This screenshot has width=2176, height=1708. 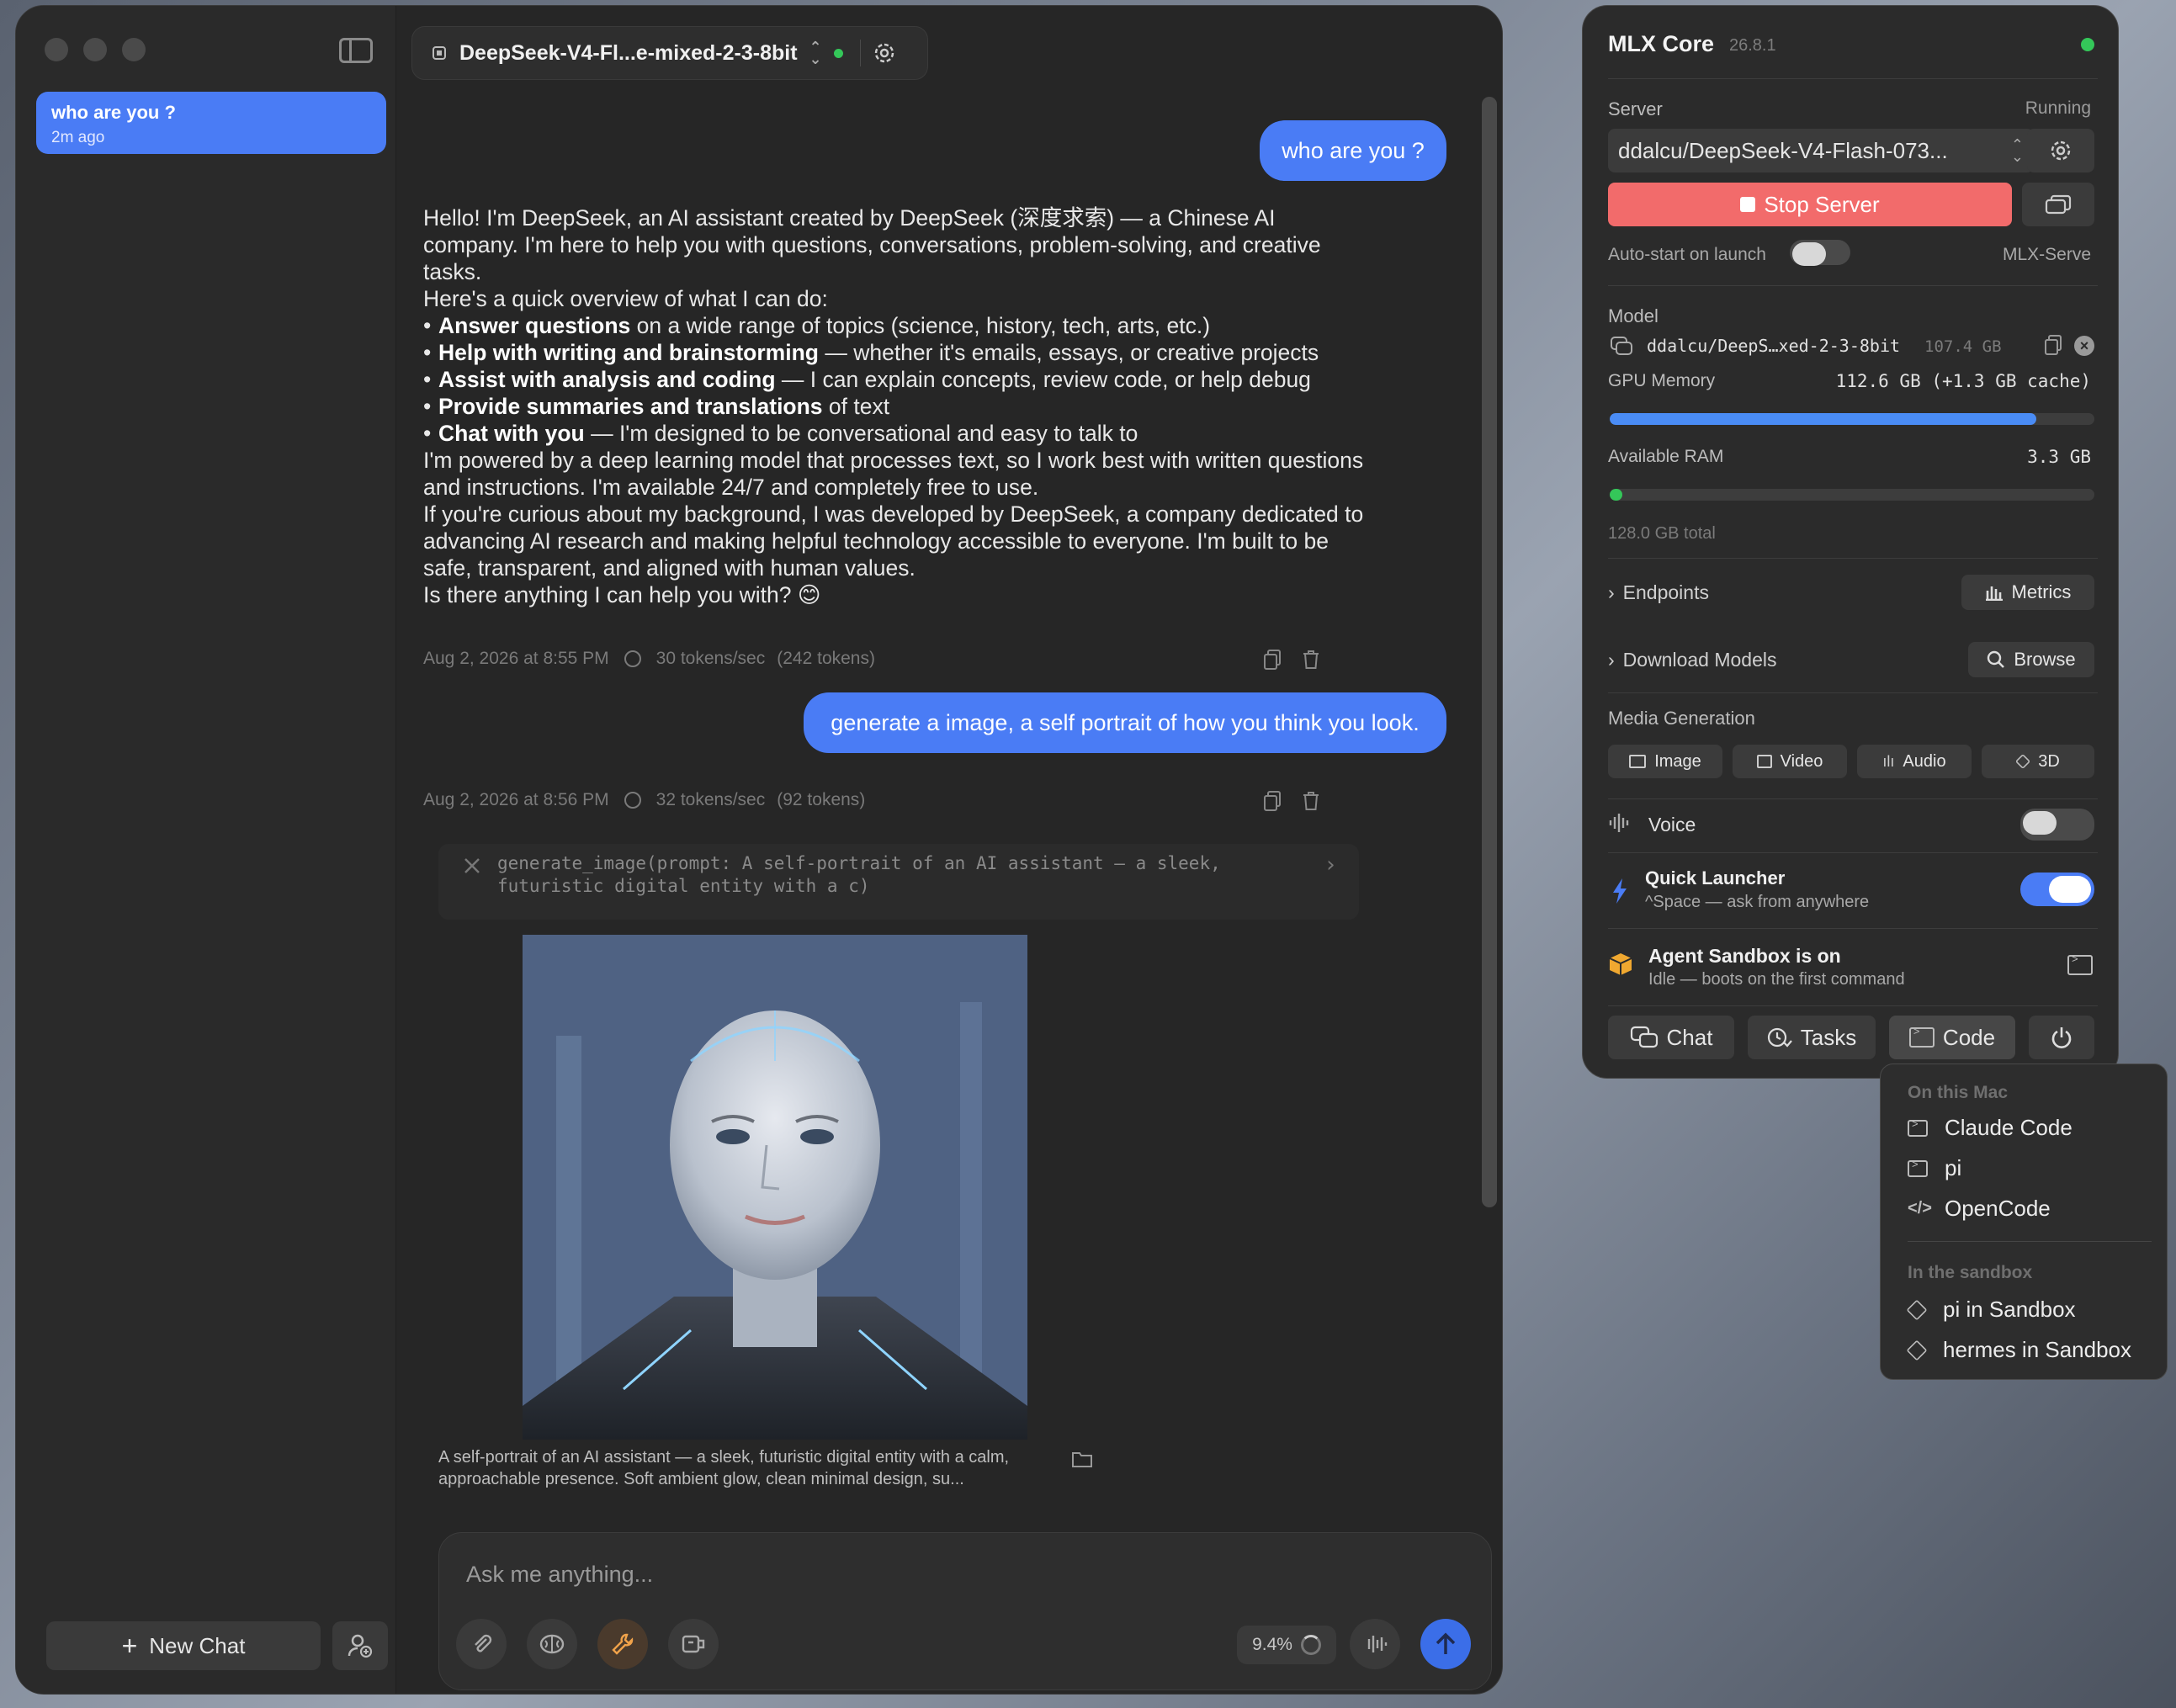 What do you see at coordinates (1658, 592) in the screenshot?
I see `endpoints-disclosure: › Endpoints` at bounding box center [1658, 592].